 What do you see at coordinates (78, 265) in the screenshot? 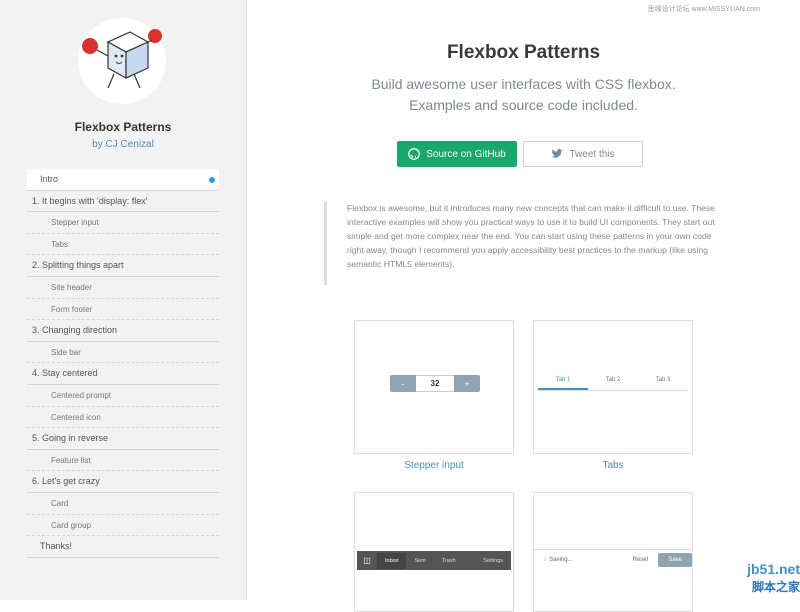
I see `sidebar-nav-label: 2. Splitting things apart` at bounding box center [78, 265].